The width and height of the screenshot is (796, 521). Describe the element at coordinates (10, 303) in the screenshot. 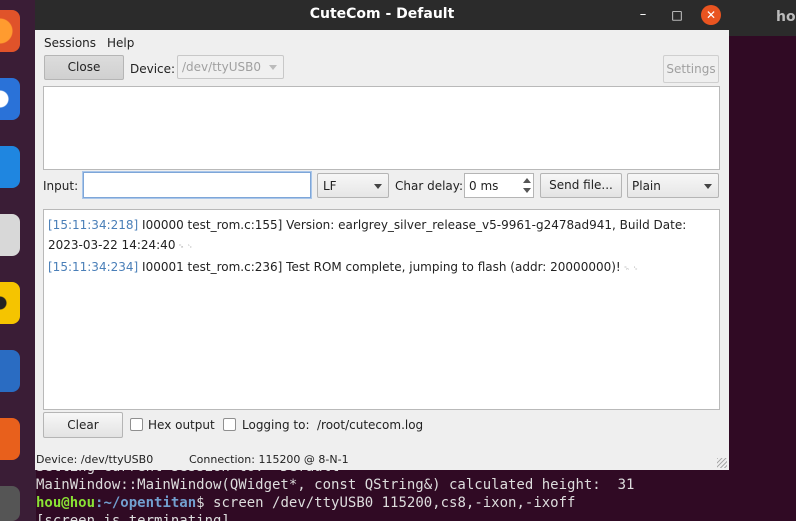

I see `rhythmbox-icon` at that location.